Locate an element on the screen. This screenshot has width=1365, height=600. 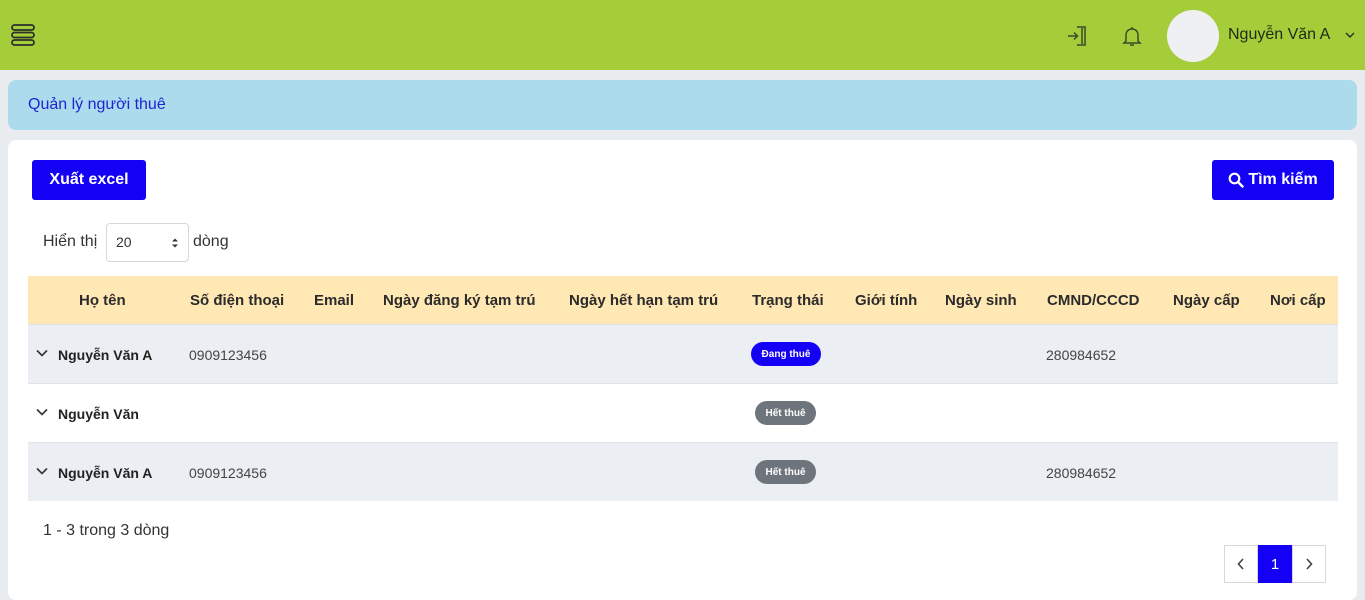
column-header-status: Trạng thái is located at coordinates (788, 300).